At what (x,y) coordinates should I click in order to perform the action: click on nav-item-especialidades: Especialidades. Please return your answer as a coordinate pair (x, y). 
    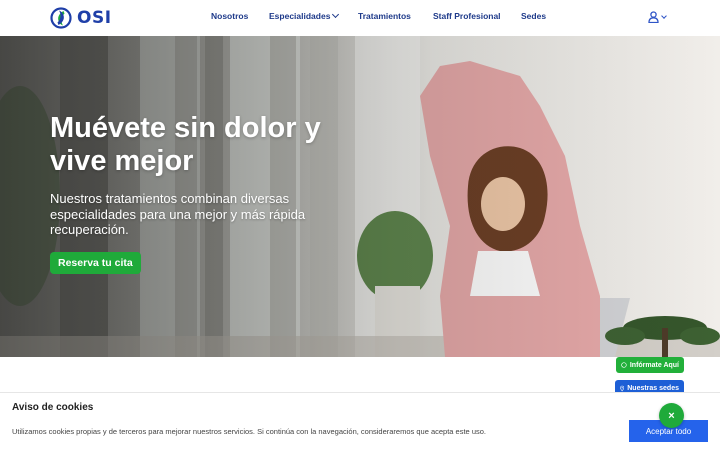
    Looking at the image, I should click on (304, 15).